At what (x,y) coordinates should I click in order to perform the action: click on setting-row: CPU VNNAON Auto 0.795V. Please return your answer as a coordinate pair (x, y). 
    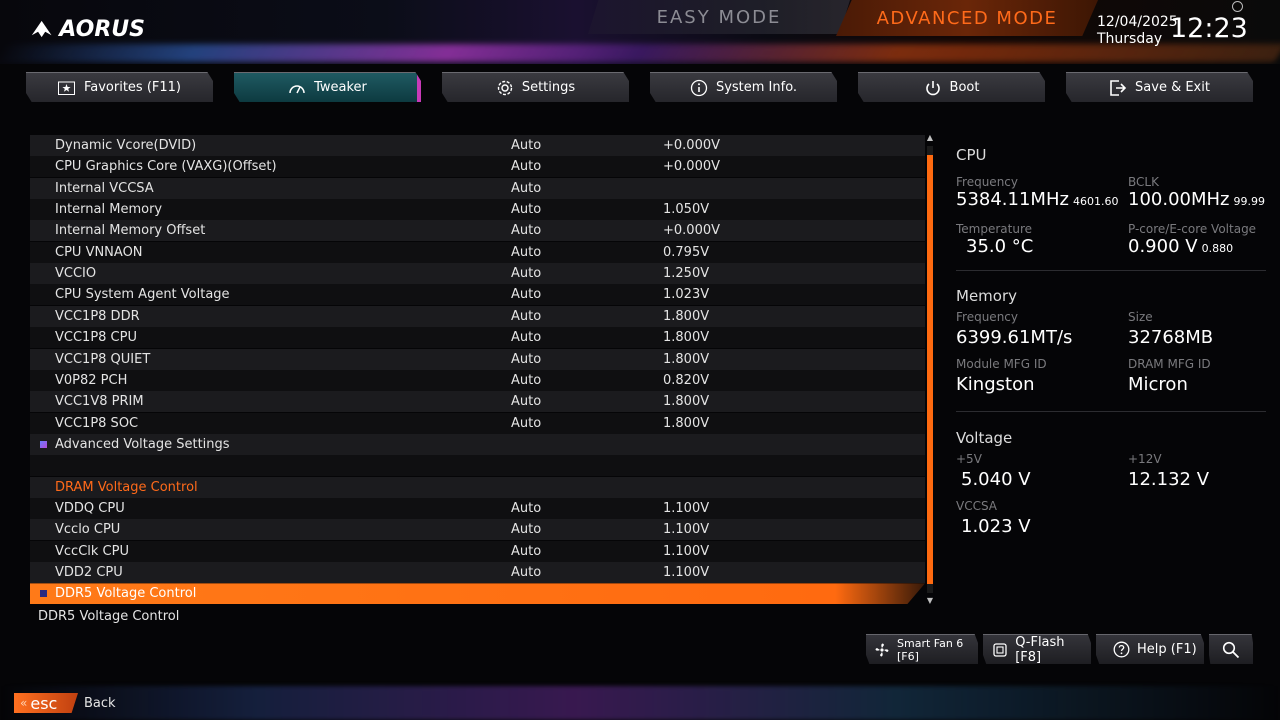
    Looking at the image, I should click on (477, 252).